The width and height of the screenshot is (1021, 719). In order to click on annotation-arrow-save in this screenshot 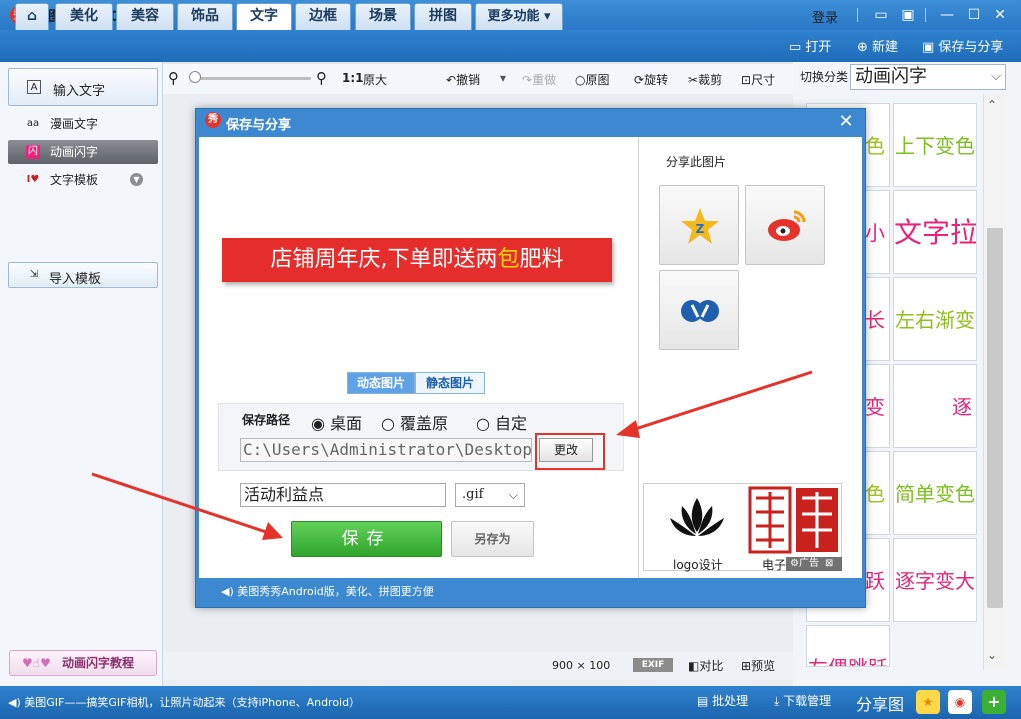, I will do `click(179, 503)`.